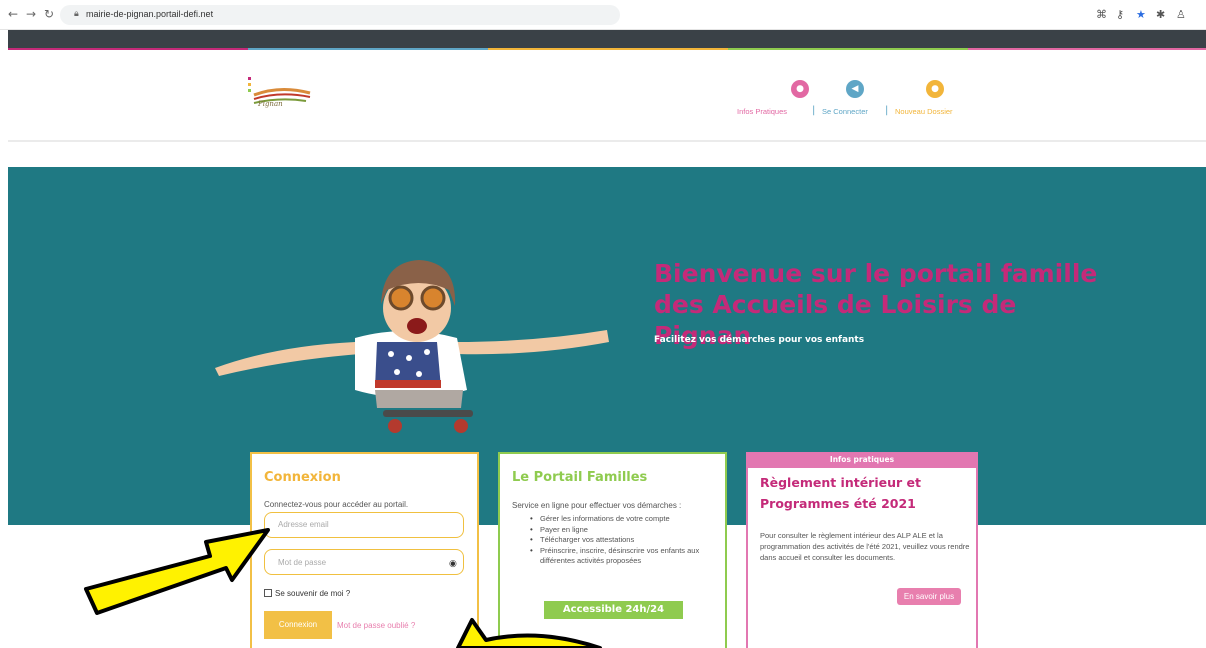 This screenshot has height=648, width=1206. Describe the element at coordinates (529, 633) in the screenshot. I see `arrow-to-forgot-link` at that location.